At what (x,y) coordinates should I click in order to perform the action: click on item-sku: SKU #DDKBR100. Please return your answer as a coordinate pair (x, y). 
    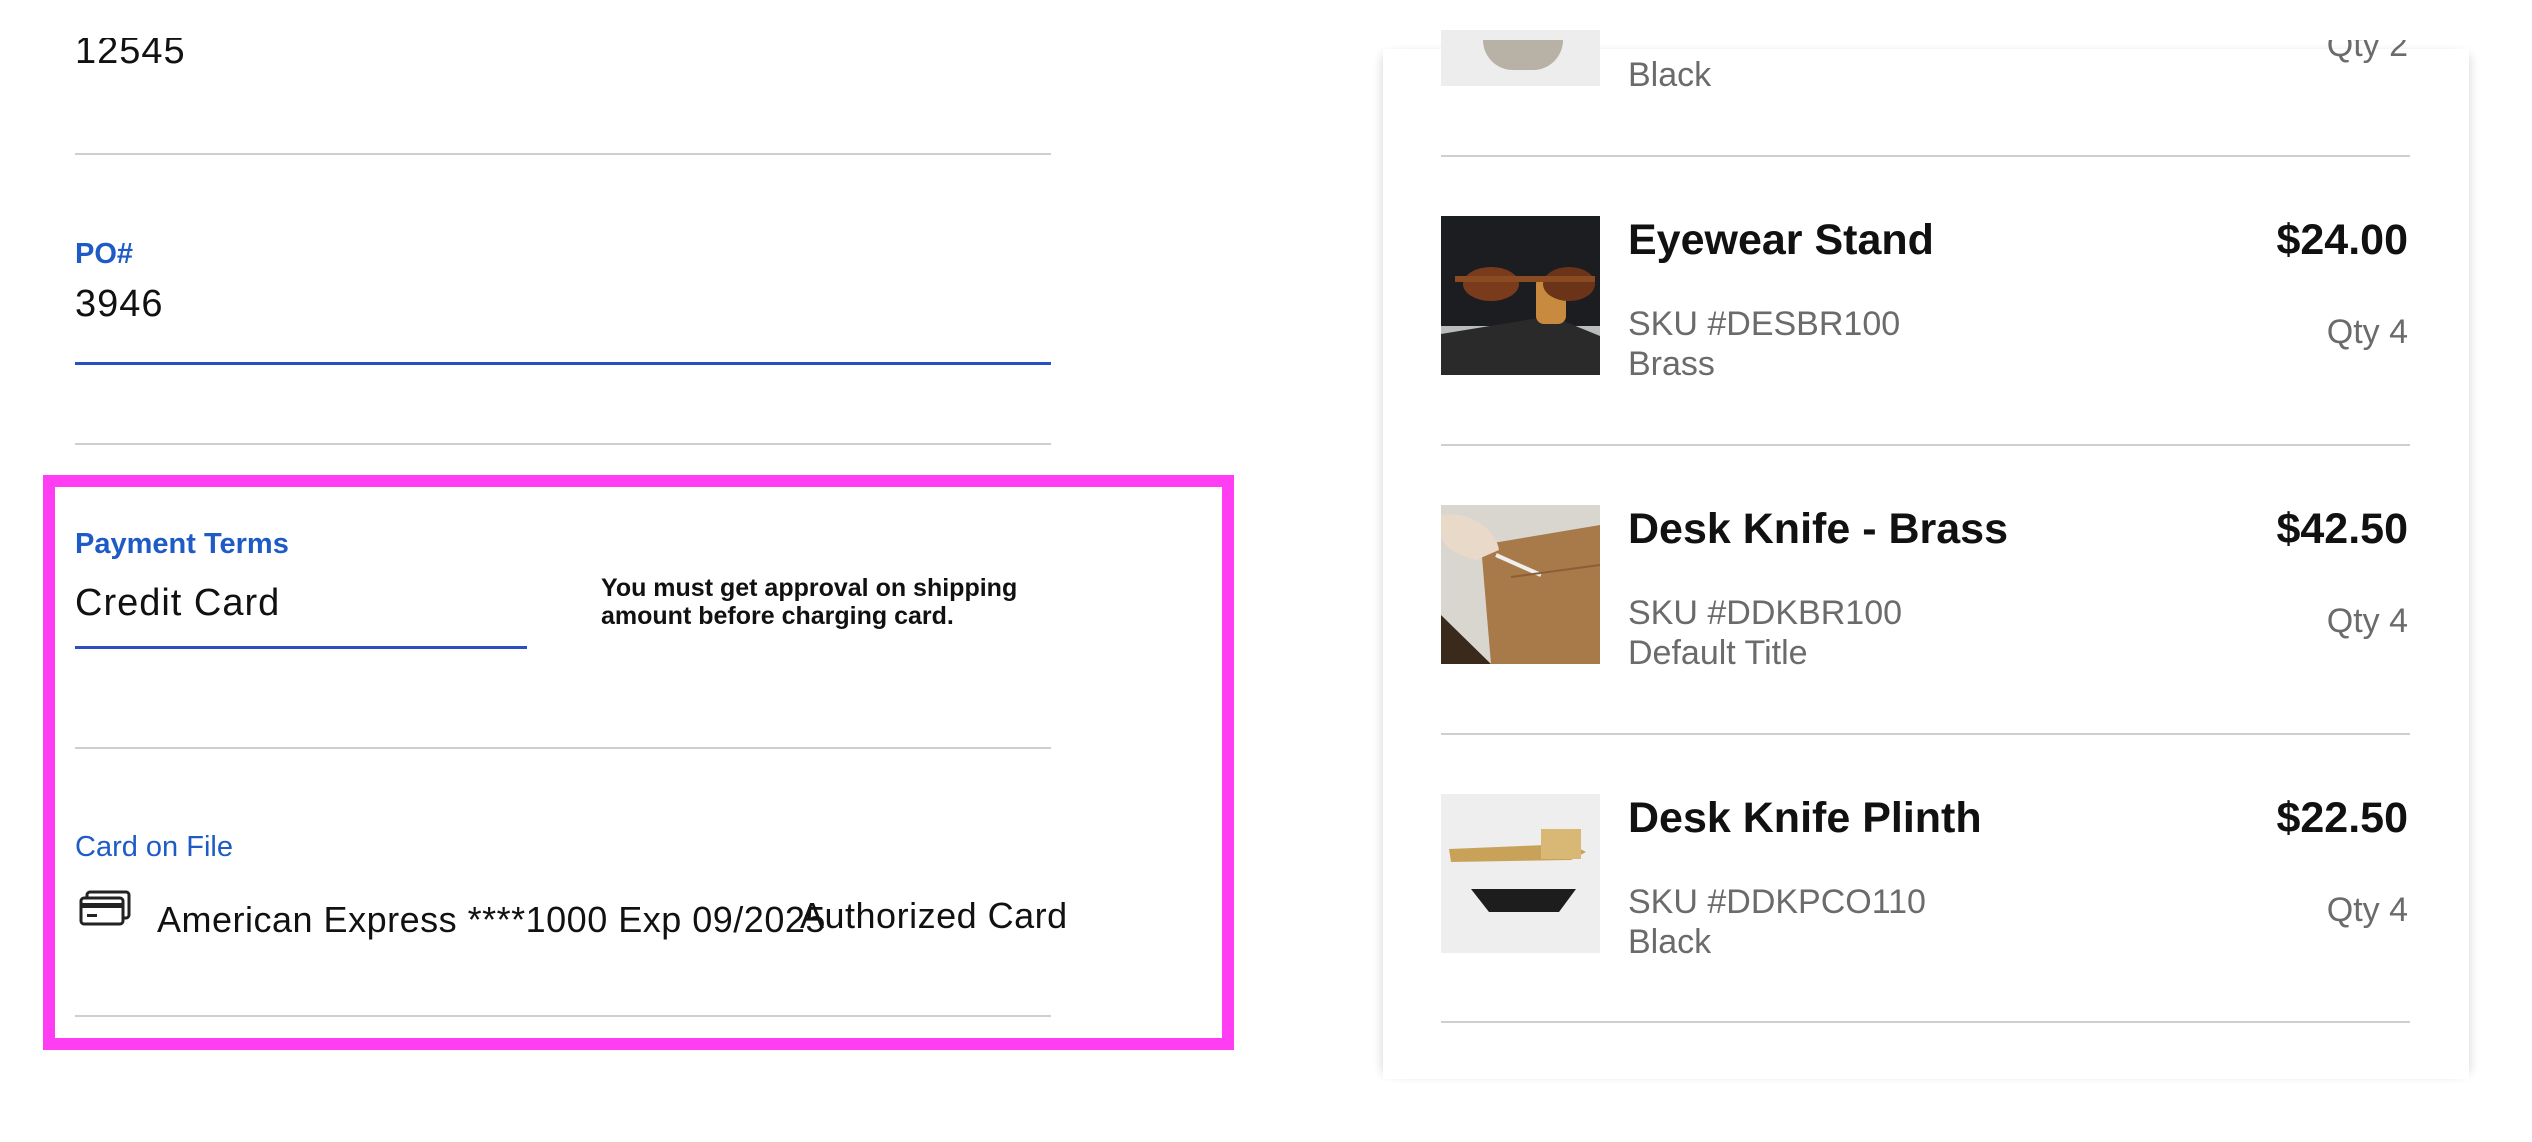
    Looking at the image, I should click on (1765, 613).